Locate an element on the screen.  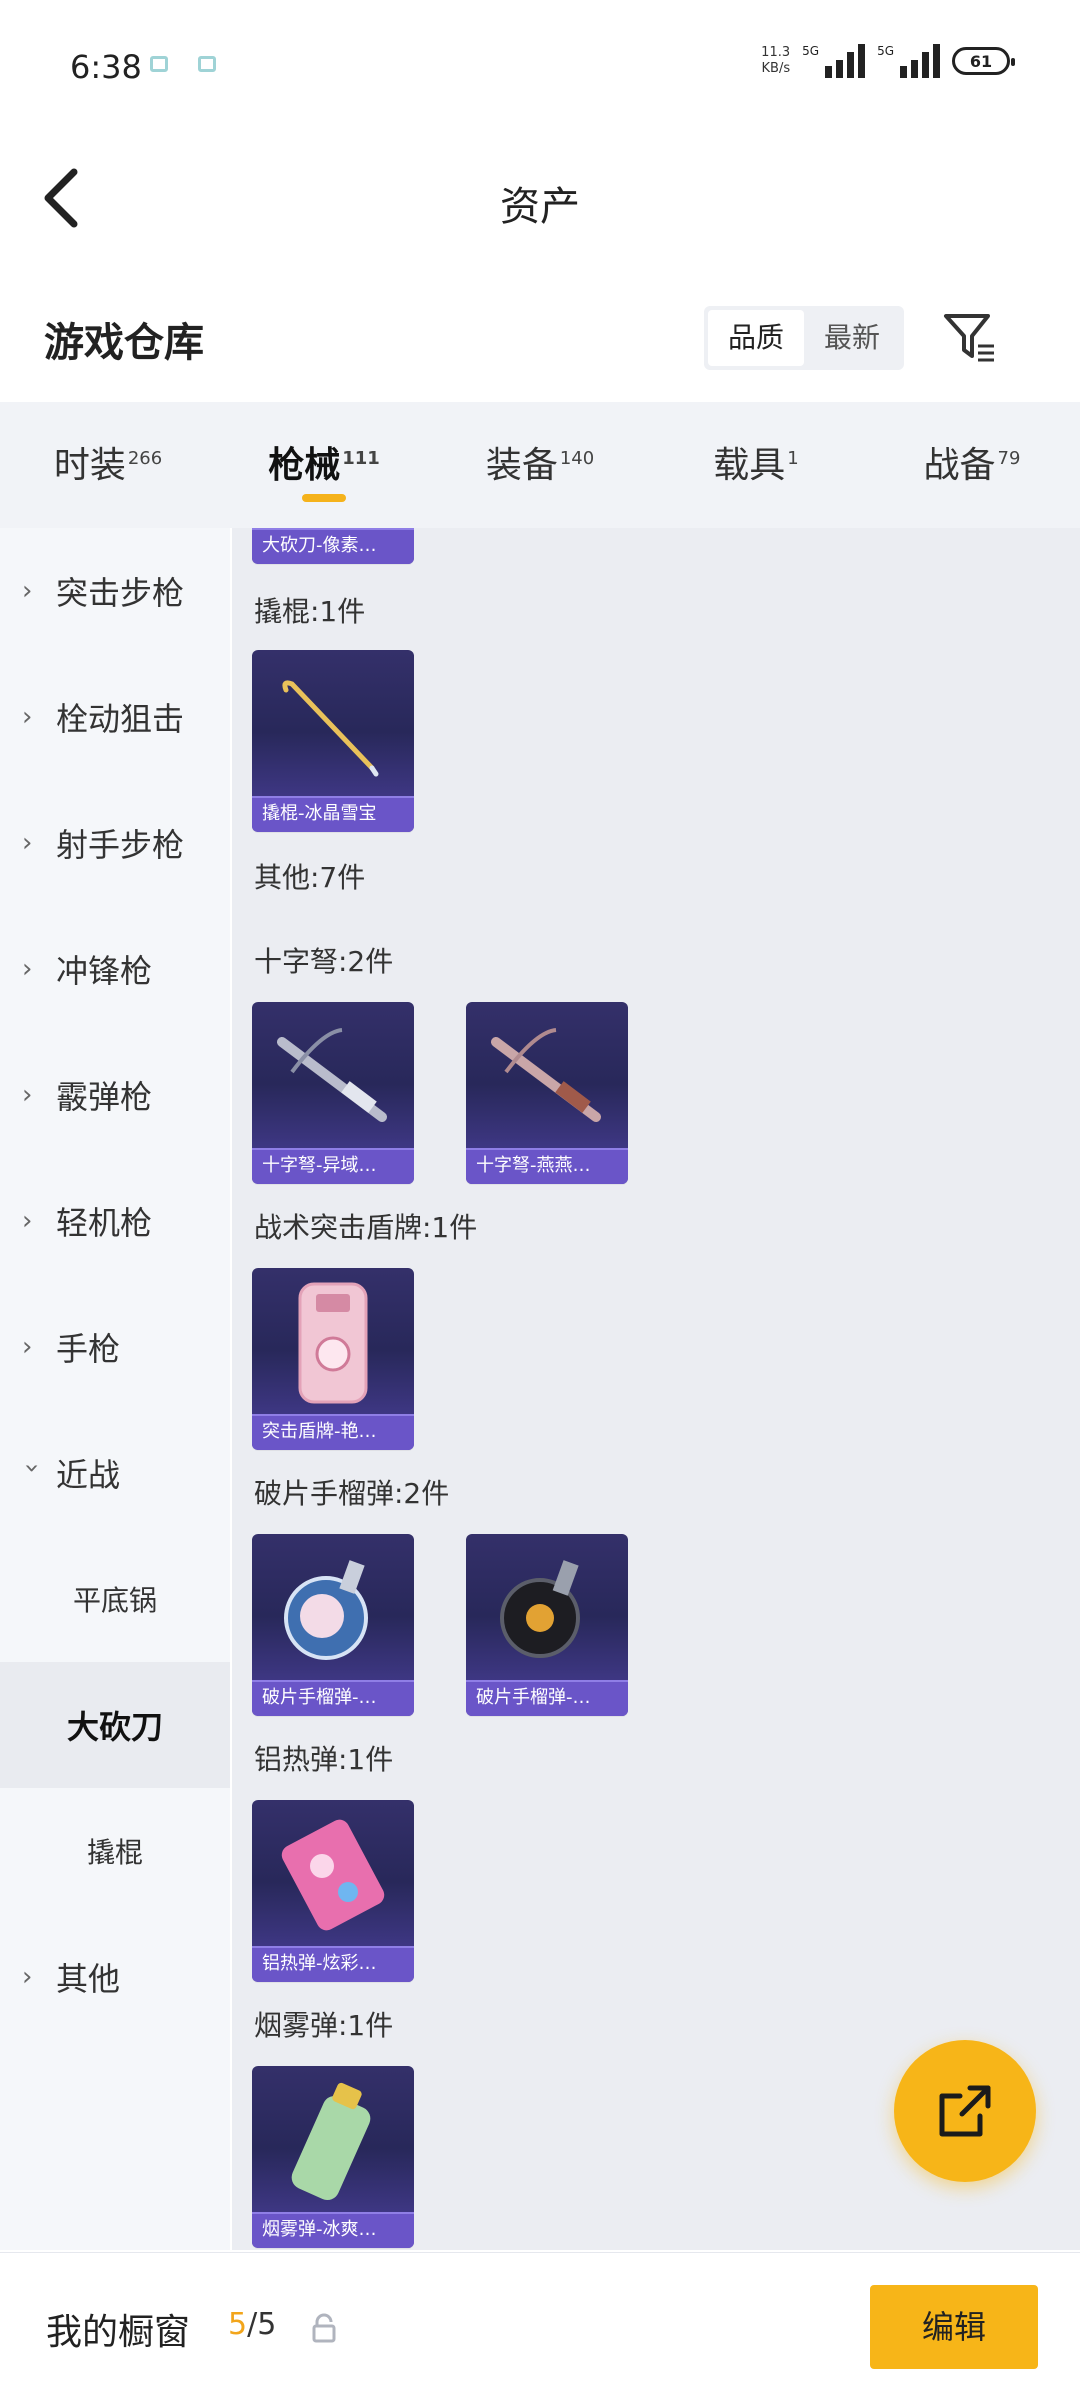
sidebar-item-label: 轻机枪 is located at coordinates (104, 1223).